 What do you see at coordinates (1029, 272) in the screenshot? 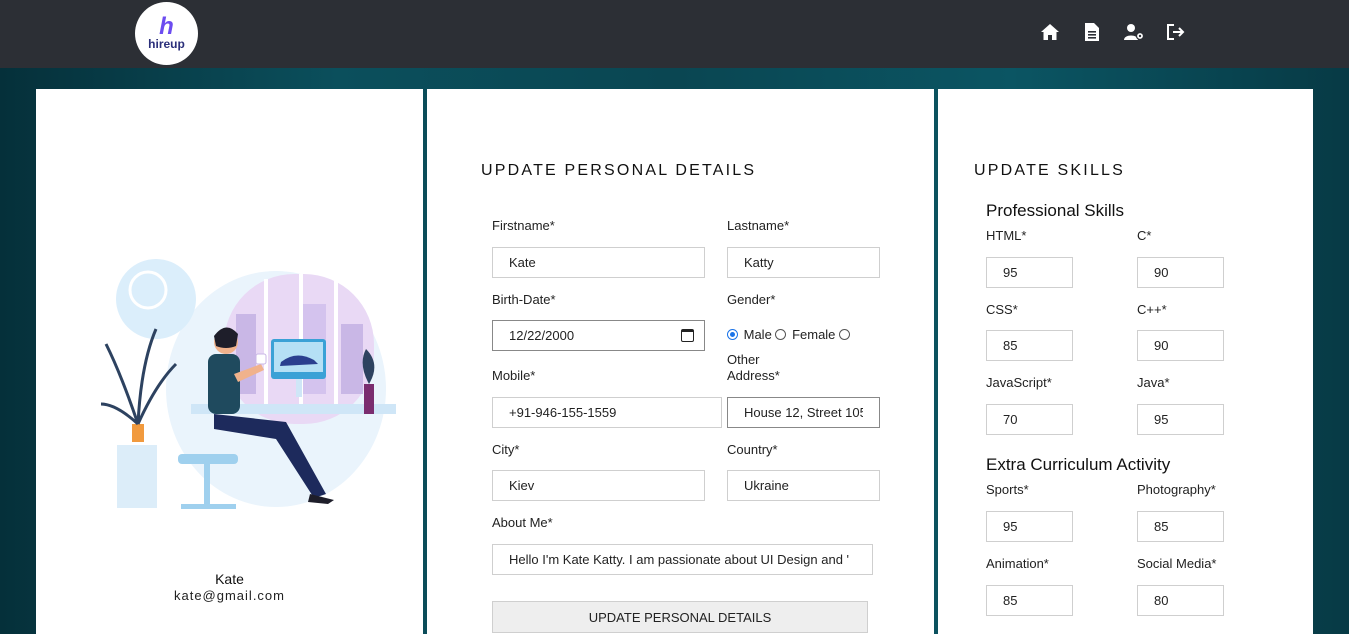
I see `html-input` at bounding box center [1029, 272].